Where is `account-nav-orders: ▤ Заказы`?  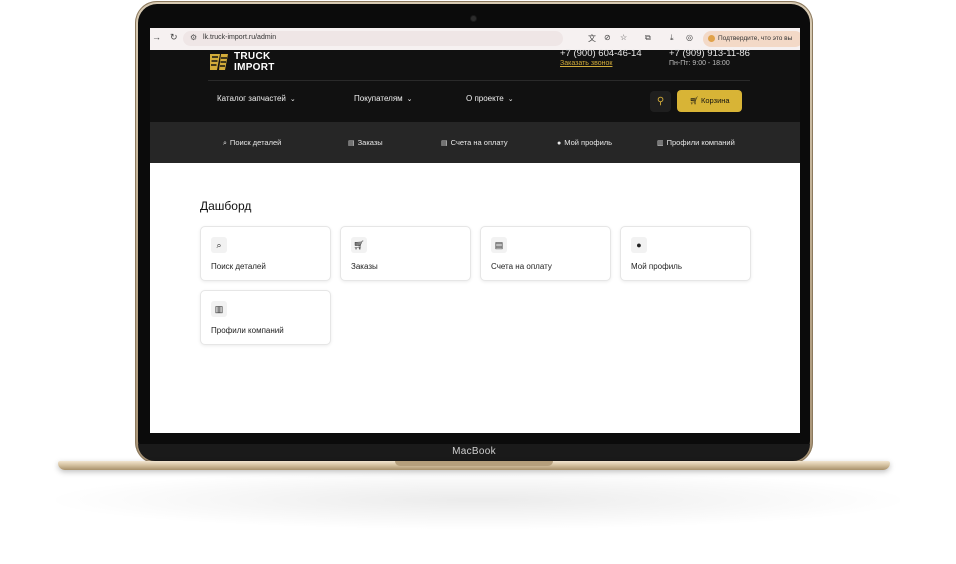 account-nav-orders: ▤ Заказы is located at coordinates (365, 142).